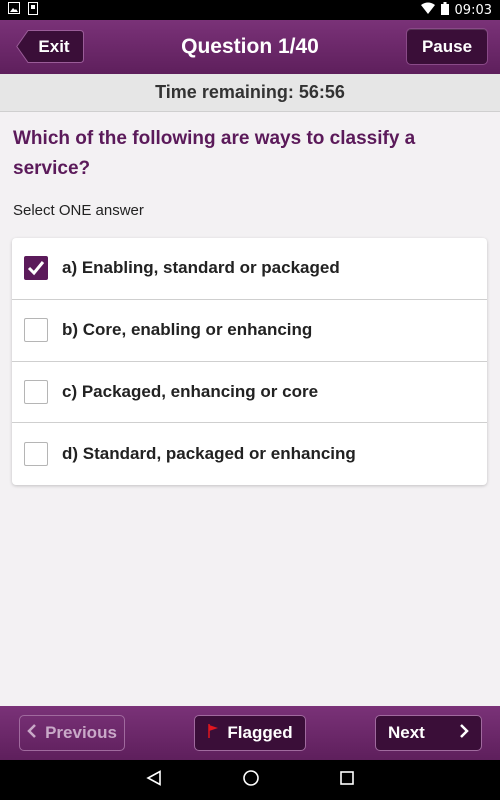 This screenshot has height=800, width=500. I want to click on answer-label: c) Packaged, enhancing or core, so click(190, 391).